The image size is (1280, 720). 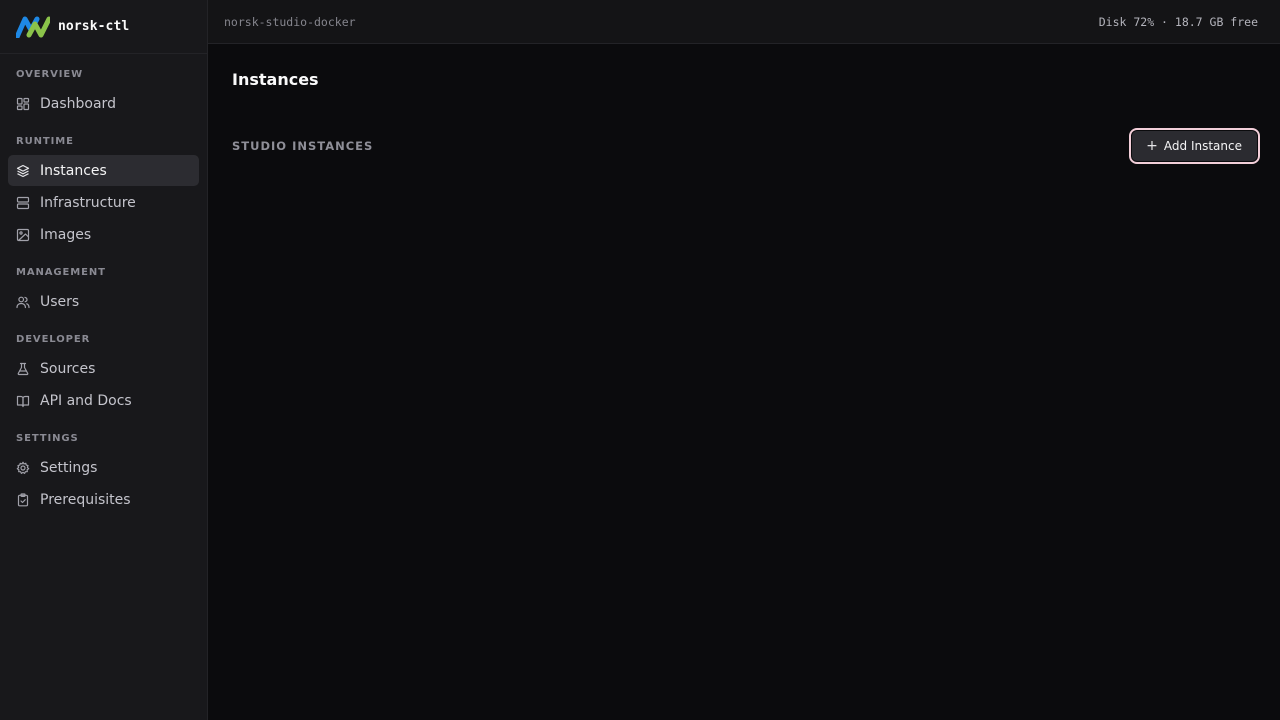 What do you see at coordinates (85, 499) in the screenshot?
I see `sidebar-item-label: Prerequisites` at bounding box center [85, 499].